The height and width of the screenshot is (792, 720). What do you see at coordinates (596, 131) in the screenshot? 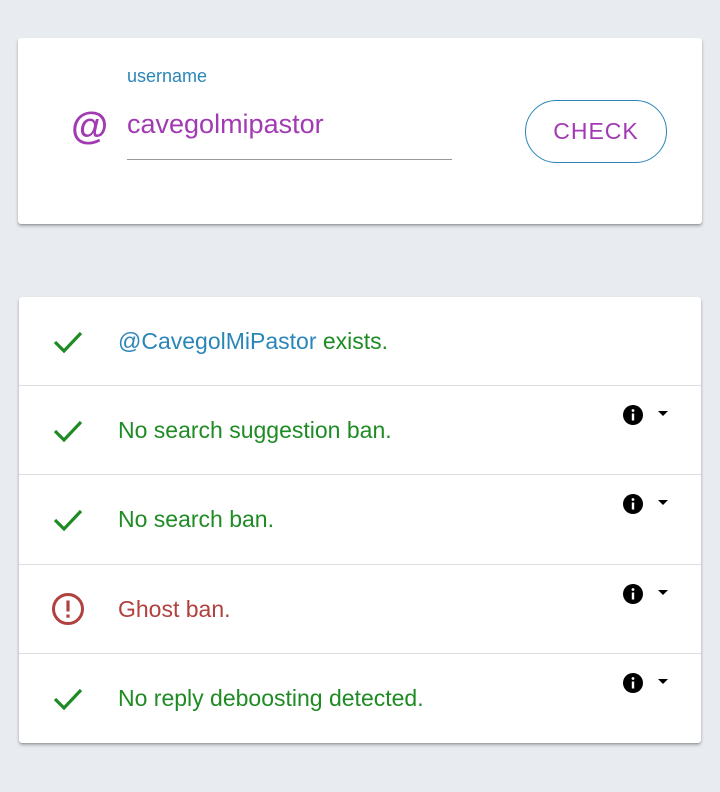
I see `check-button: CHECK` at bounding box center [596, 131].